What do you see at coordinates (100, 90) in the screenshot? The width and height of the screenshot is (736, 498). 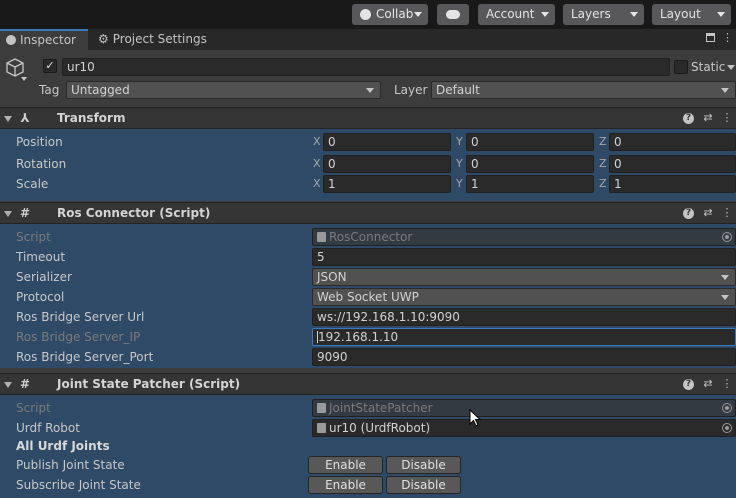 I see `tag-value: Untagged` at bounding box center [100, 90].